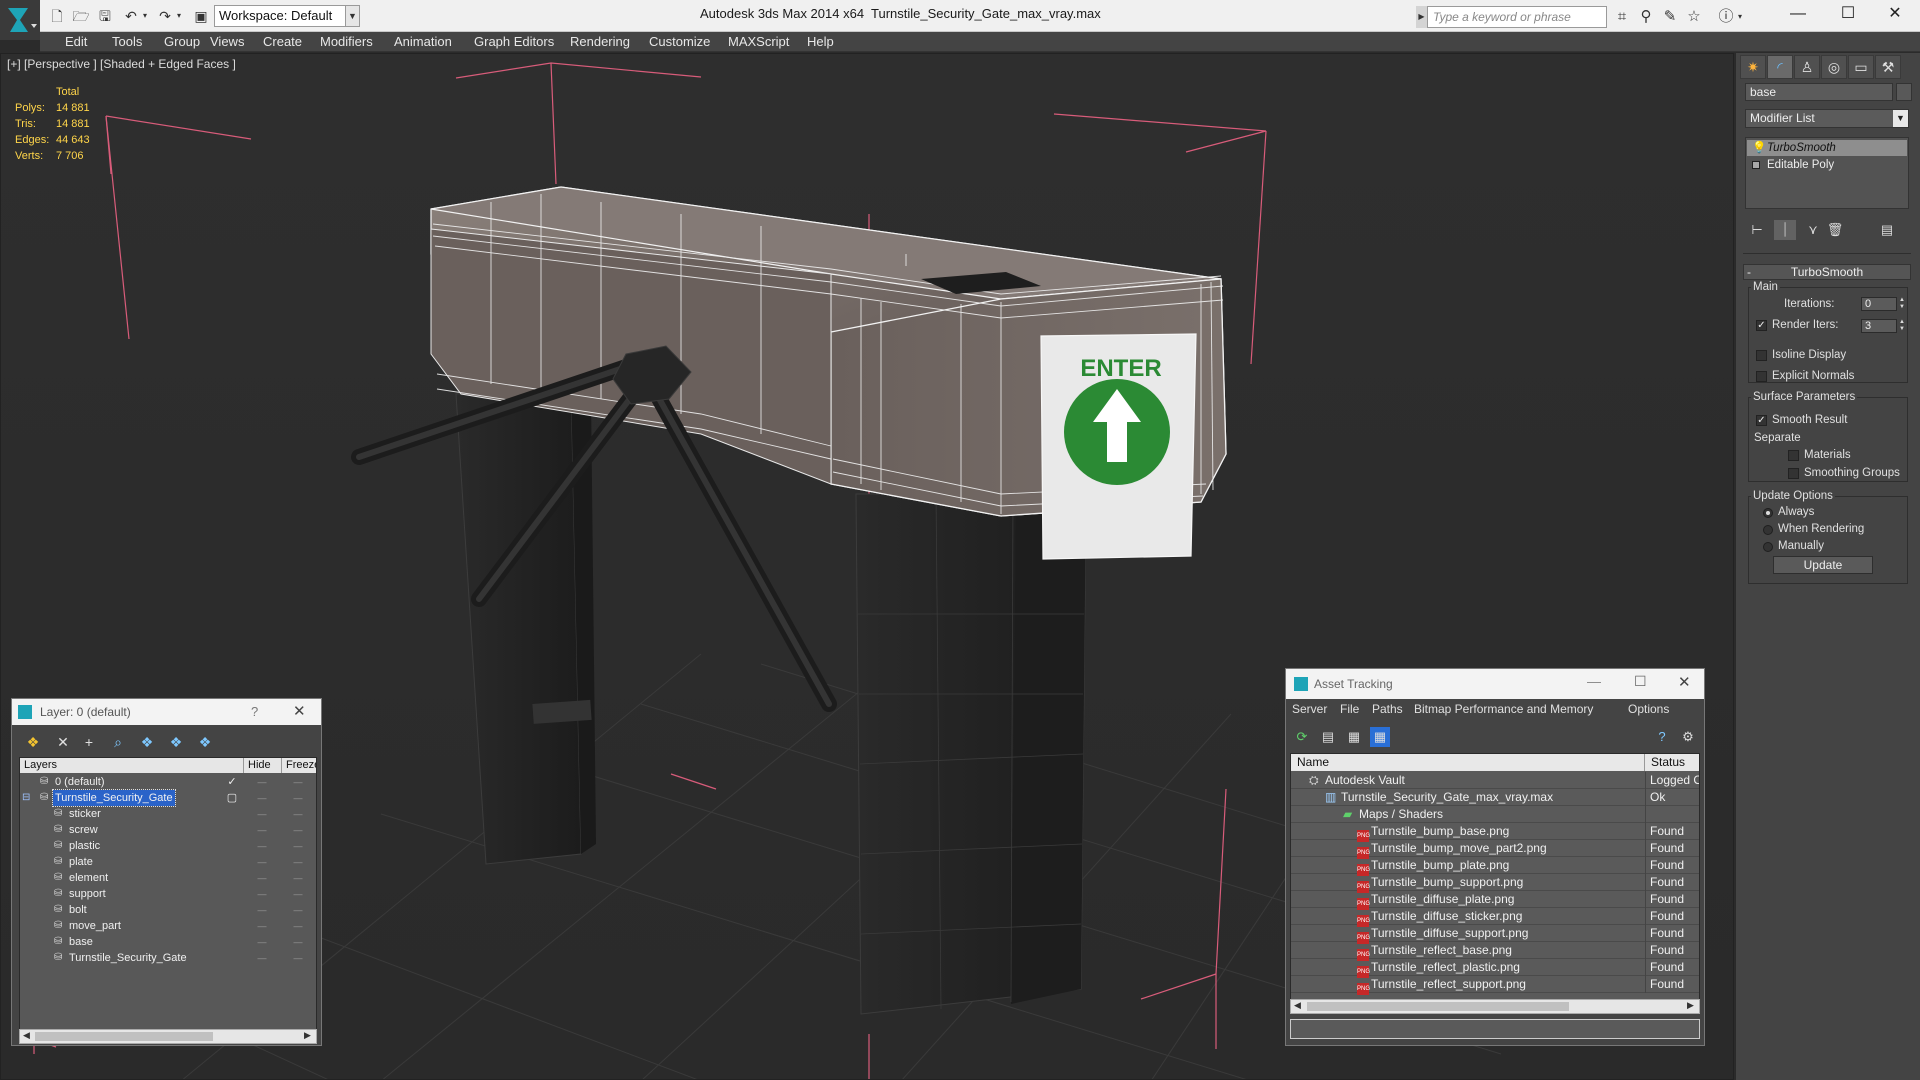 This screenshot has width=1920, height=1080. Describe the element at coordinates (1495, 883) in the screenshot. I see `asset-row: PNGTurnstile_bump_support.png Found` at that location.